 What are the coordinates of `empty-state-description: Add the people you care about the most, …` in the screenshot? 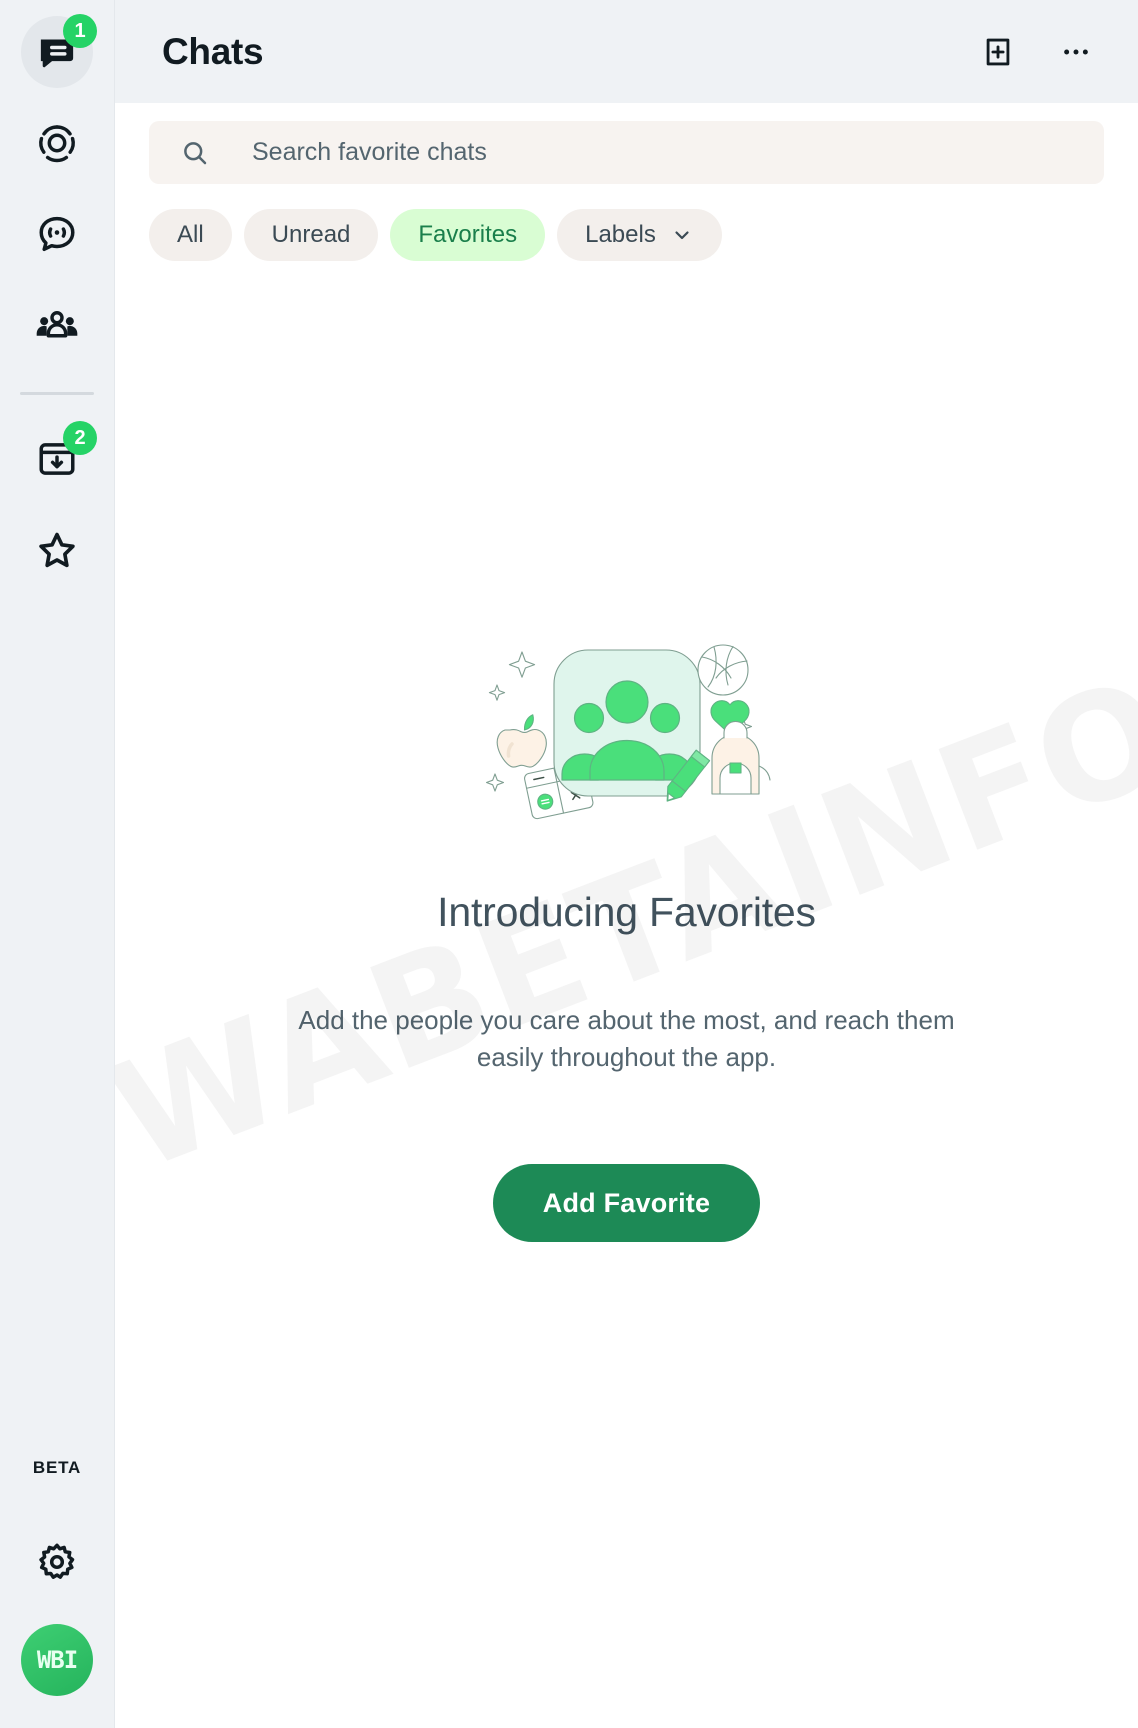 It's located at (626, 1039).